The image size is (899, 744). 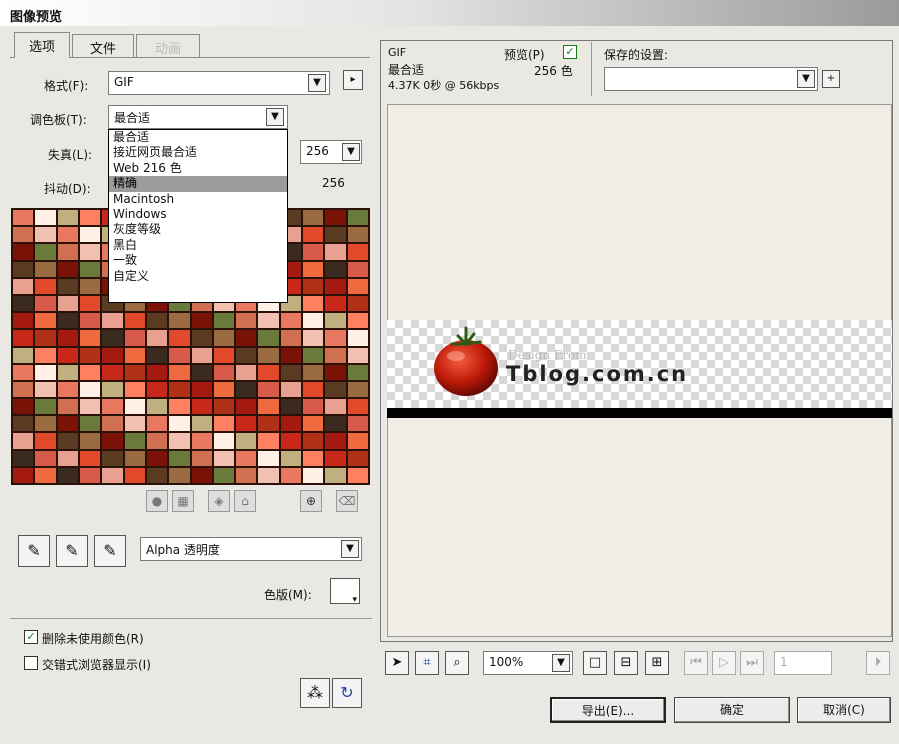 What do you see at coordinates (844, 710) in the screenshot?
I see `cancel-button: 取消(C)` at bounding box center [844, 710].